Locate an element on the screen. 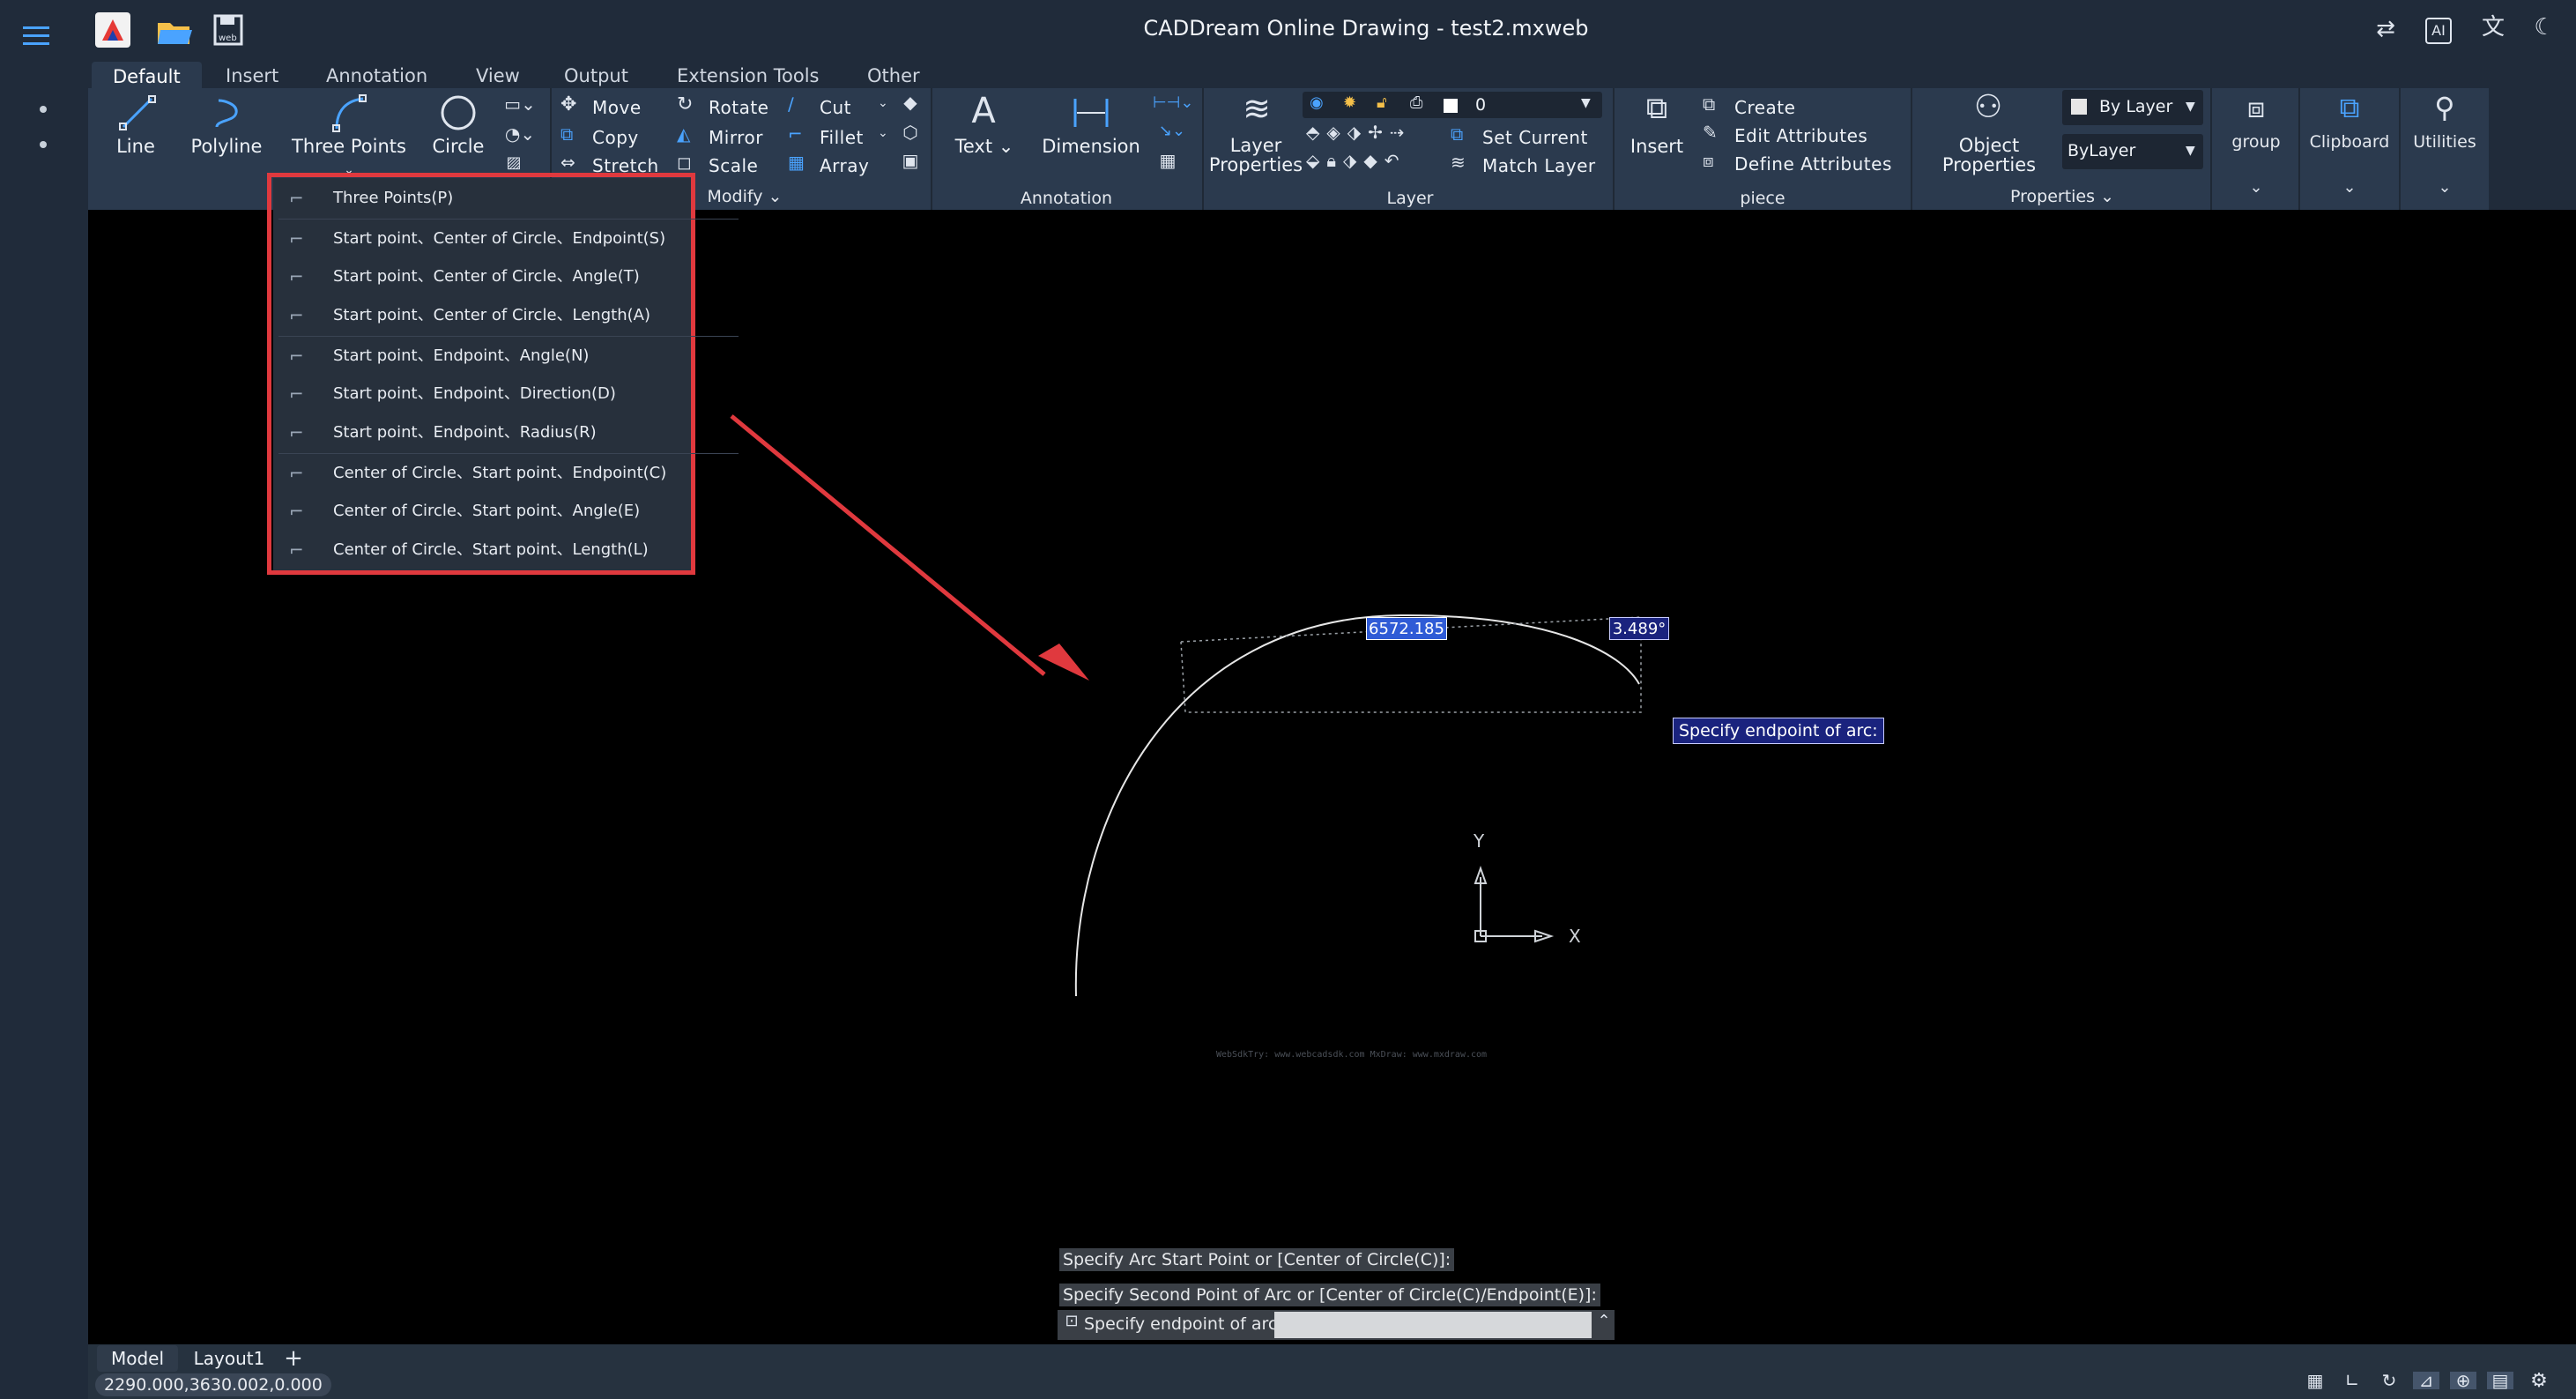  grid-icon: ▦ is located at coordinates (2315, 1380).